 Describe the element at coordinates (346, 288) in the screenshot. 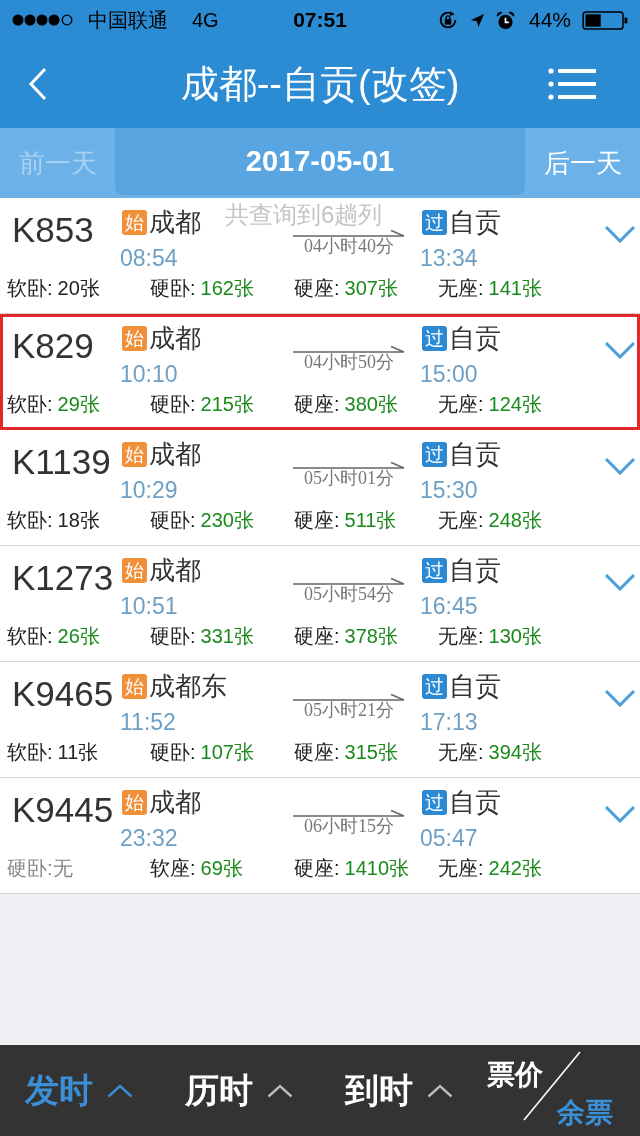

I see `seat-availability: 硬座: 307张` at that location.